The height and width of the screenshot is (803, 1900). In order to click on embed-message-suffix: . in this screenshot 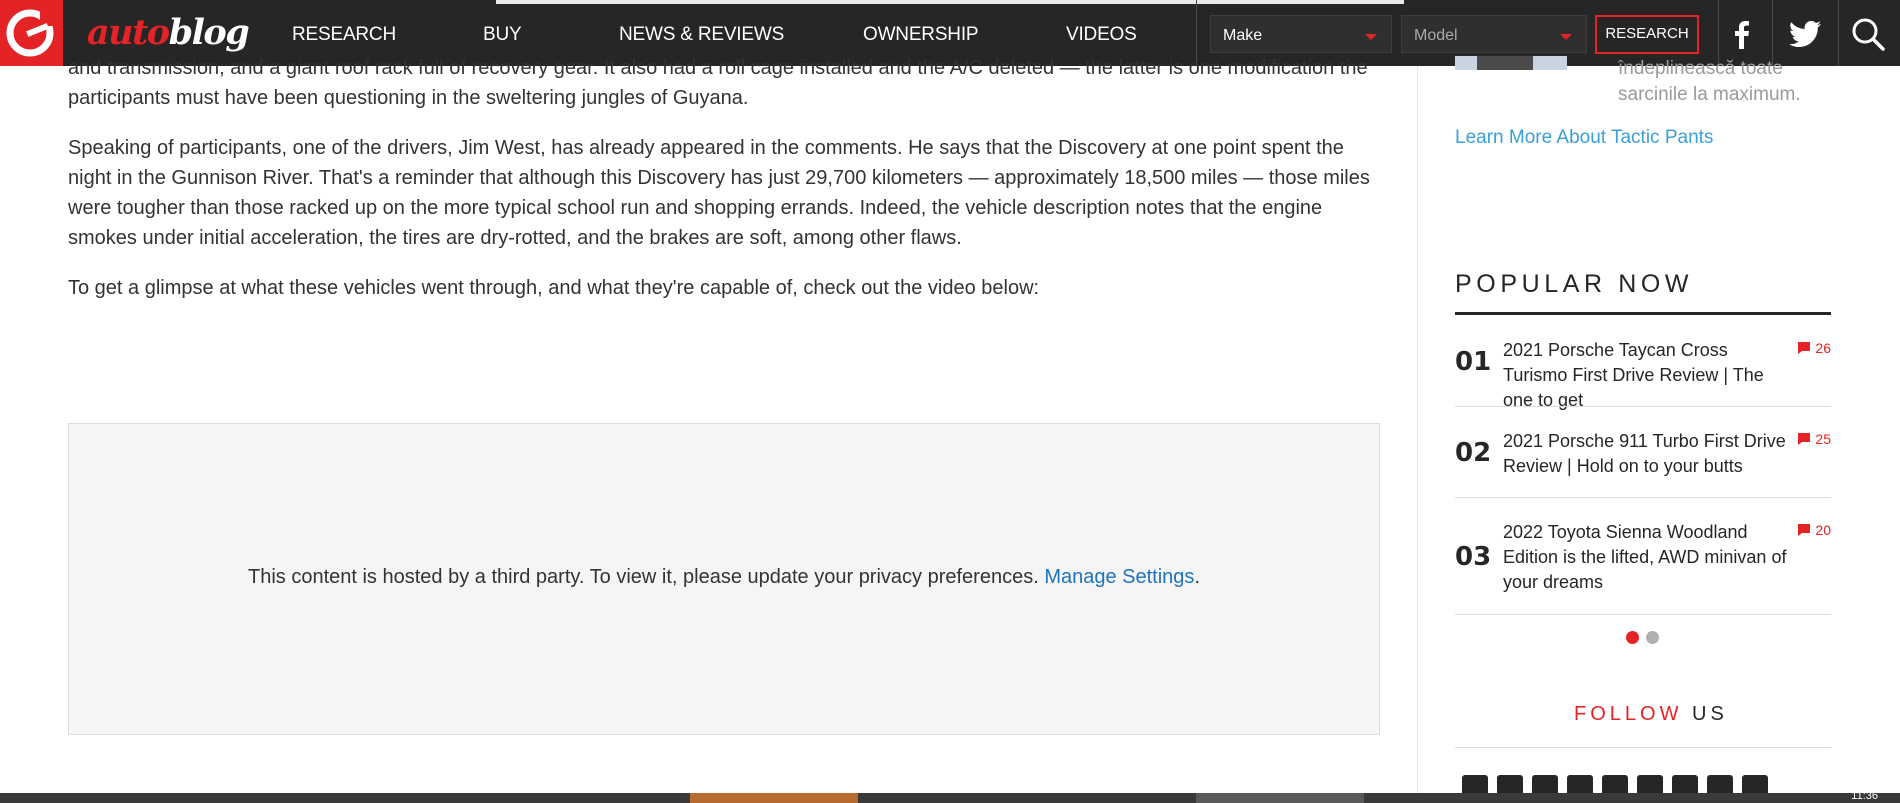, I will do `click(1197, 577)`.